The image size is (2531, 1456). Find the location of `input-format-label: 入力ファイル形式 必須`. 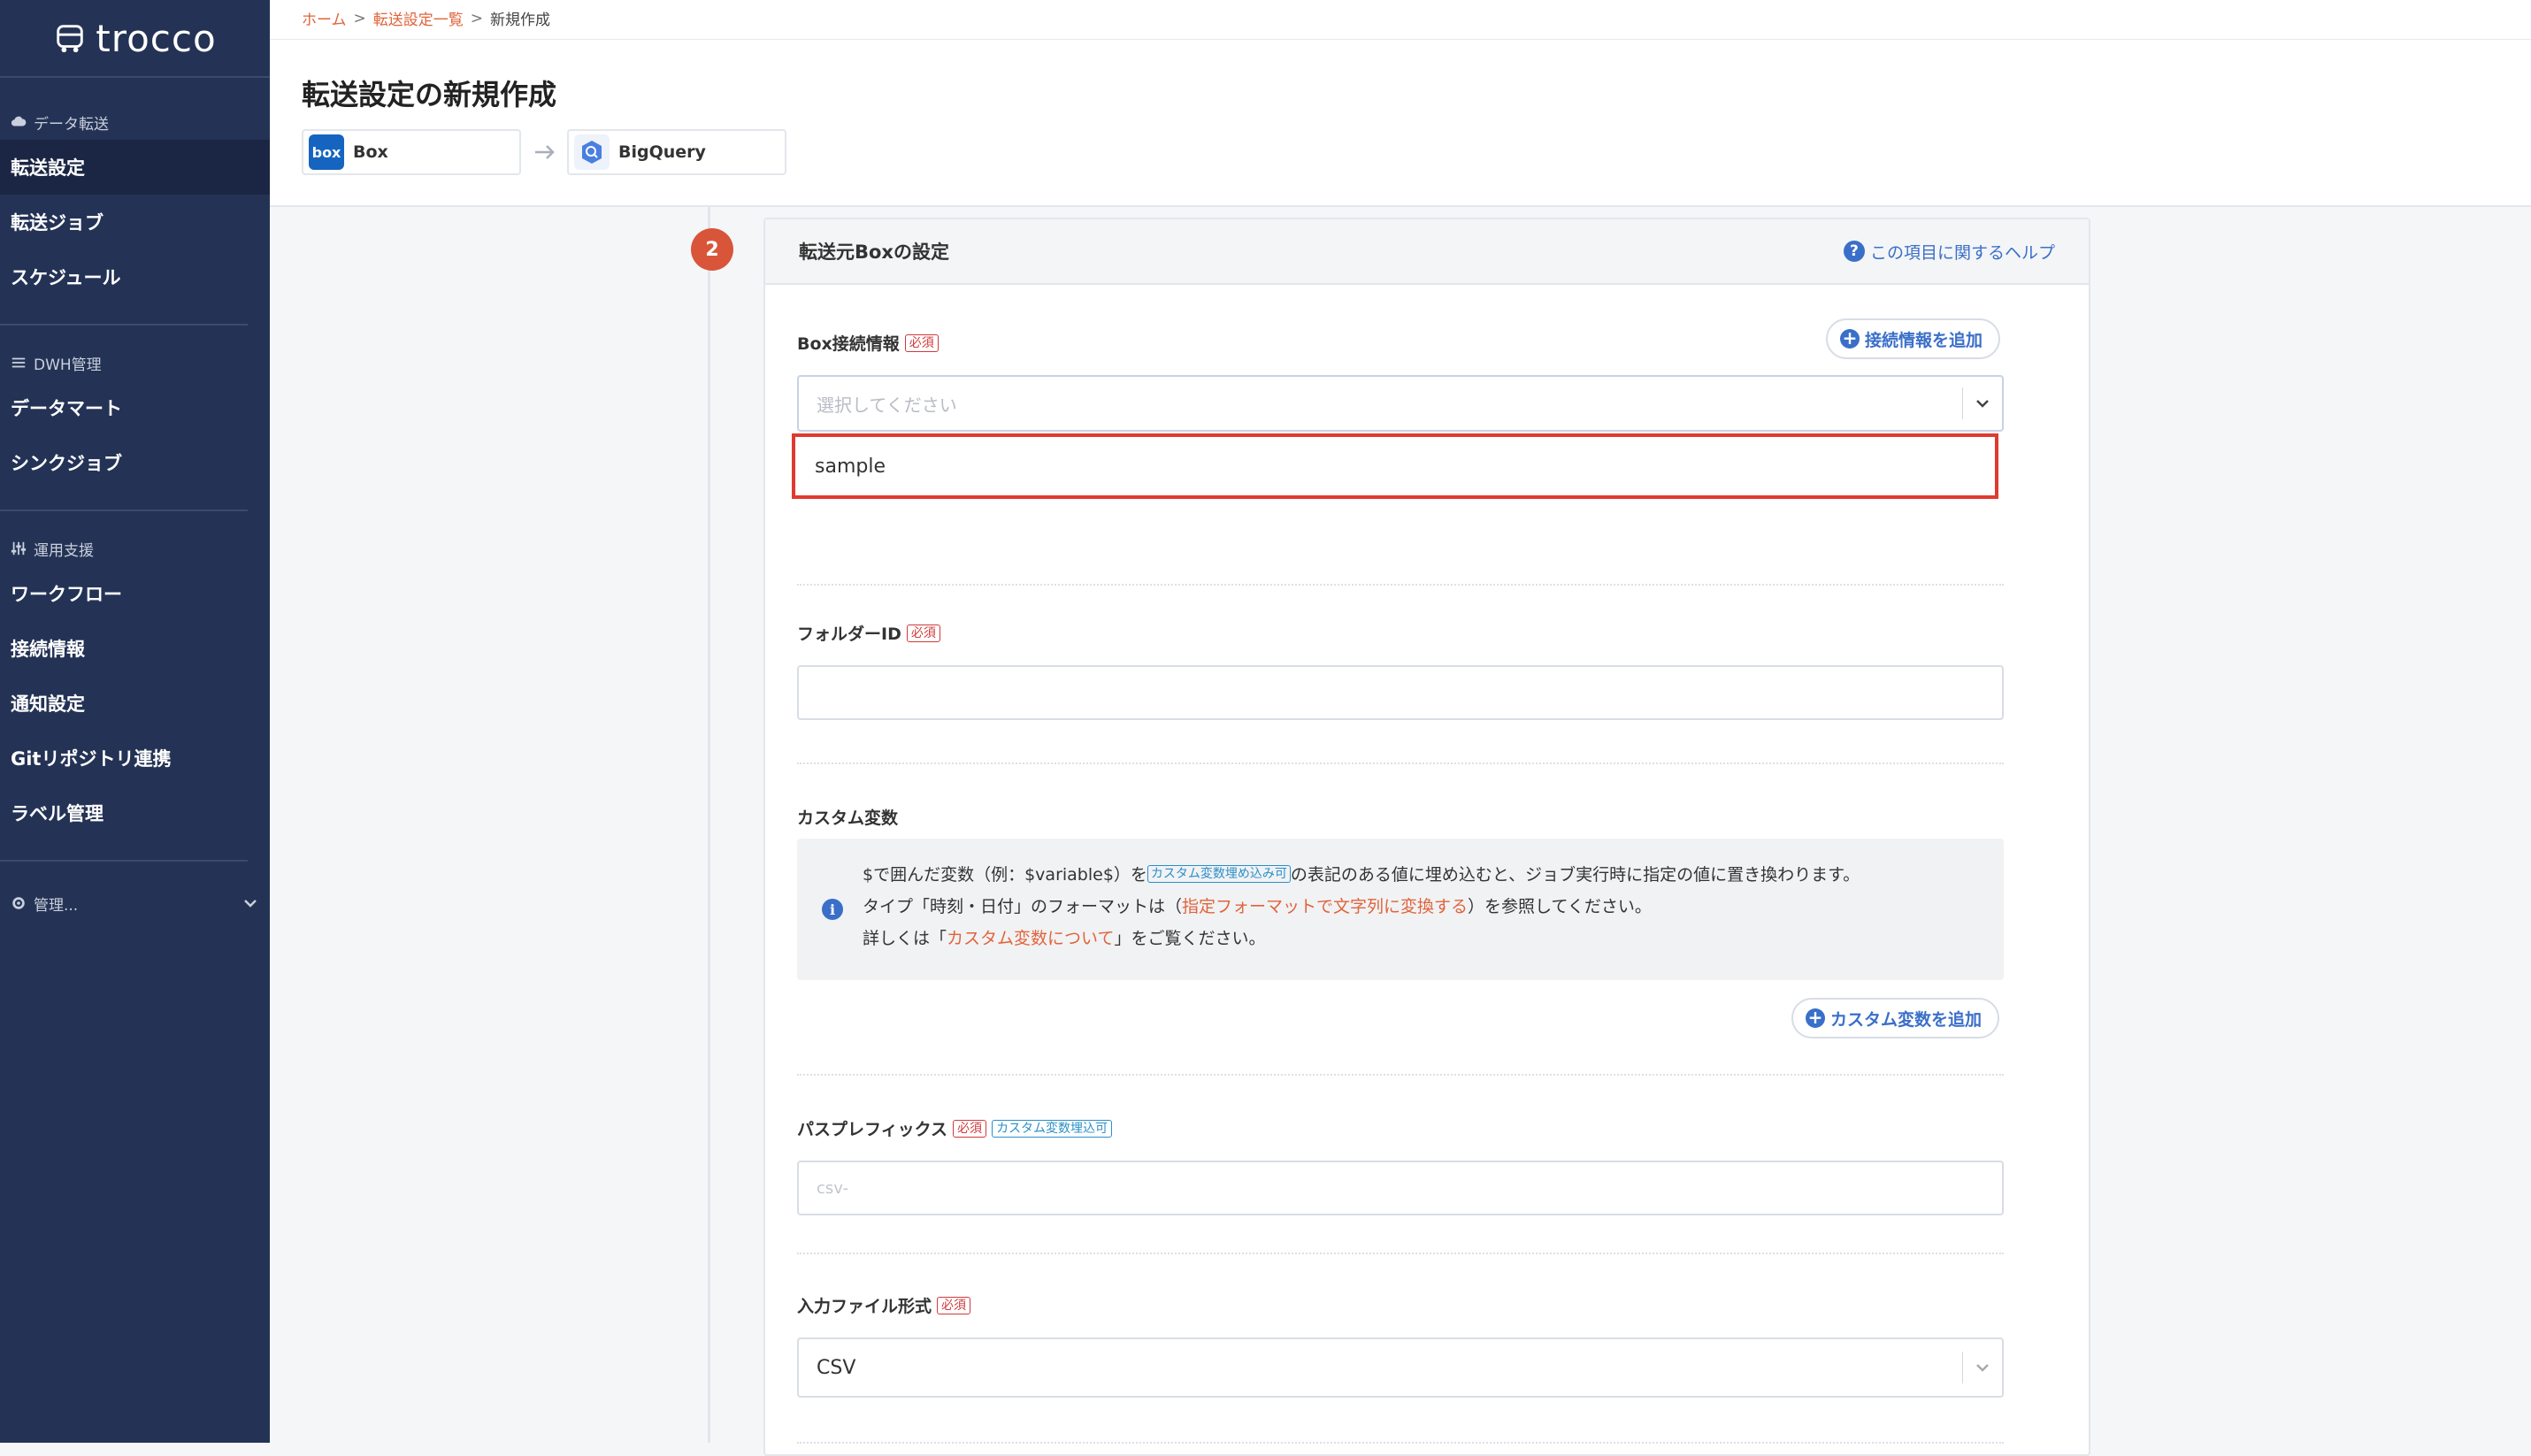

input-format-label: 入力ファイル形式 必須 is located at coordinates (884, 1305).